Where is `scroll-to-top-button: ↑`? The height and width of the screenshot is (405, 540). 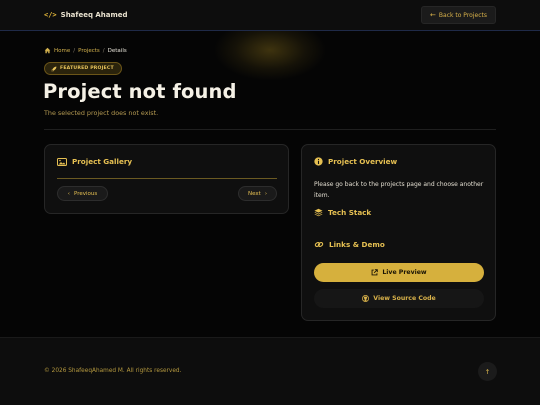 scroll-to-top-button: ↑ is located at coordinates (487, 371).